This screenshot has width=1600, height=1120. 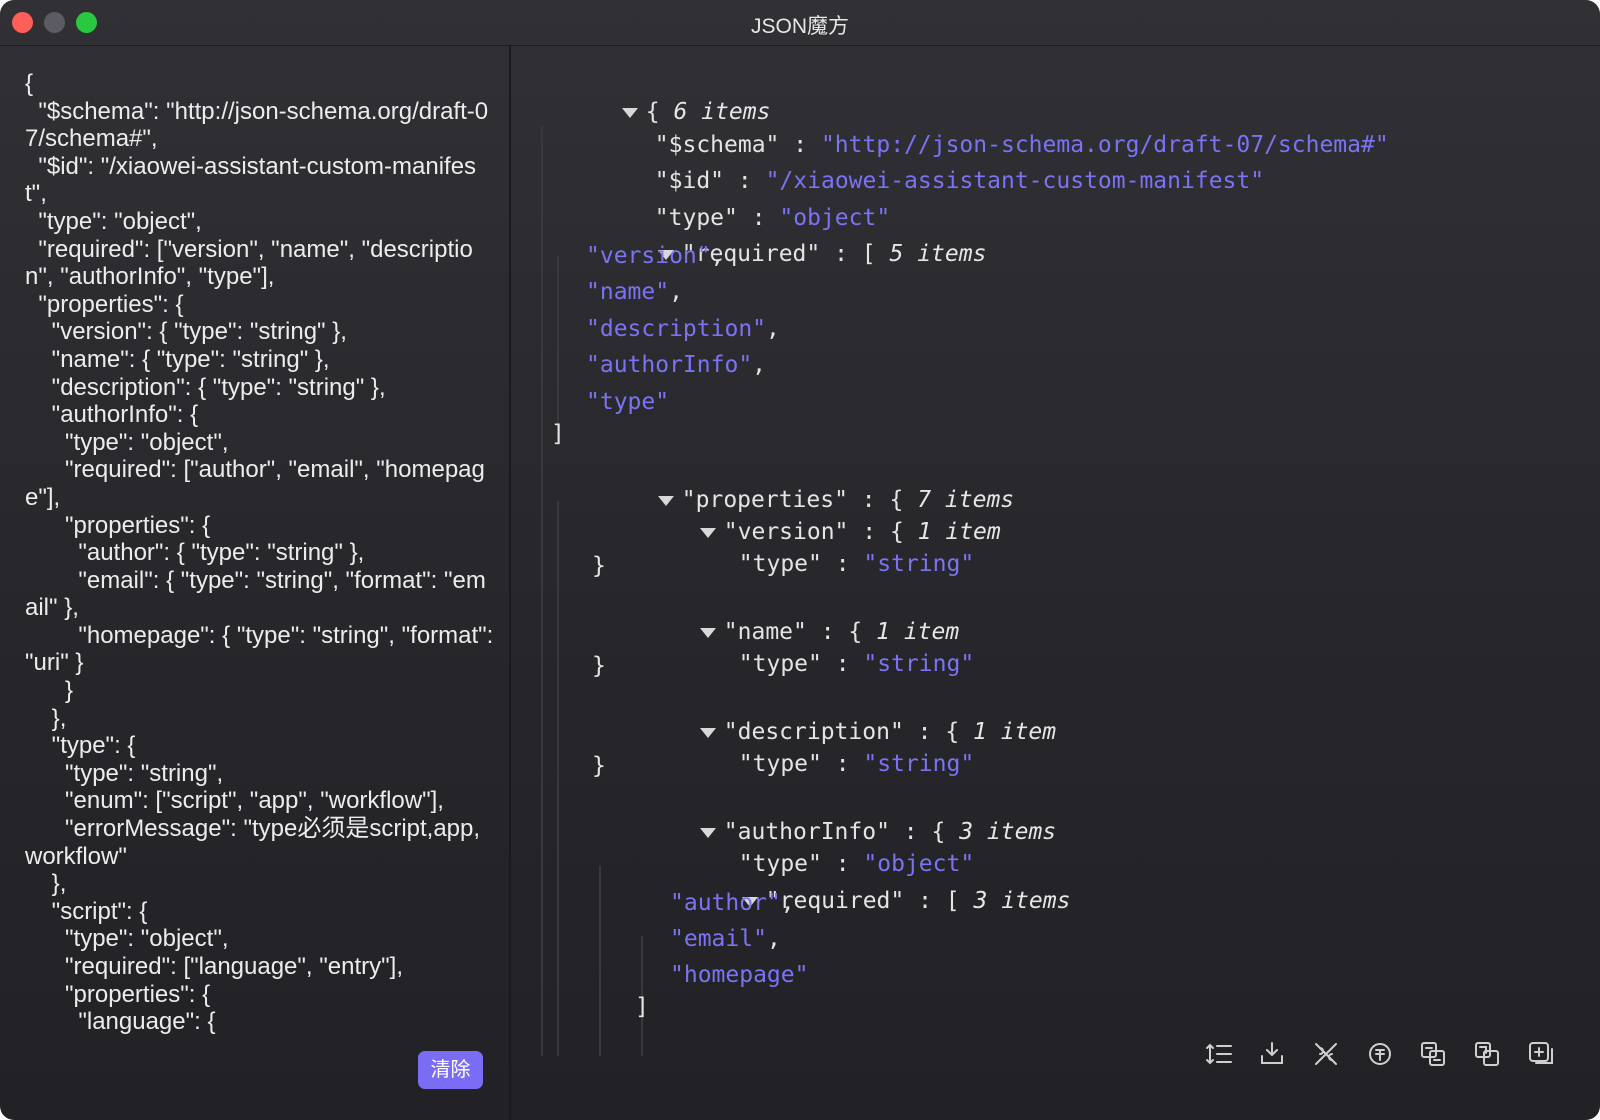 I want to click on tree-array-item: "version",, so click(x=655, y=256).